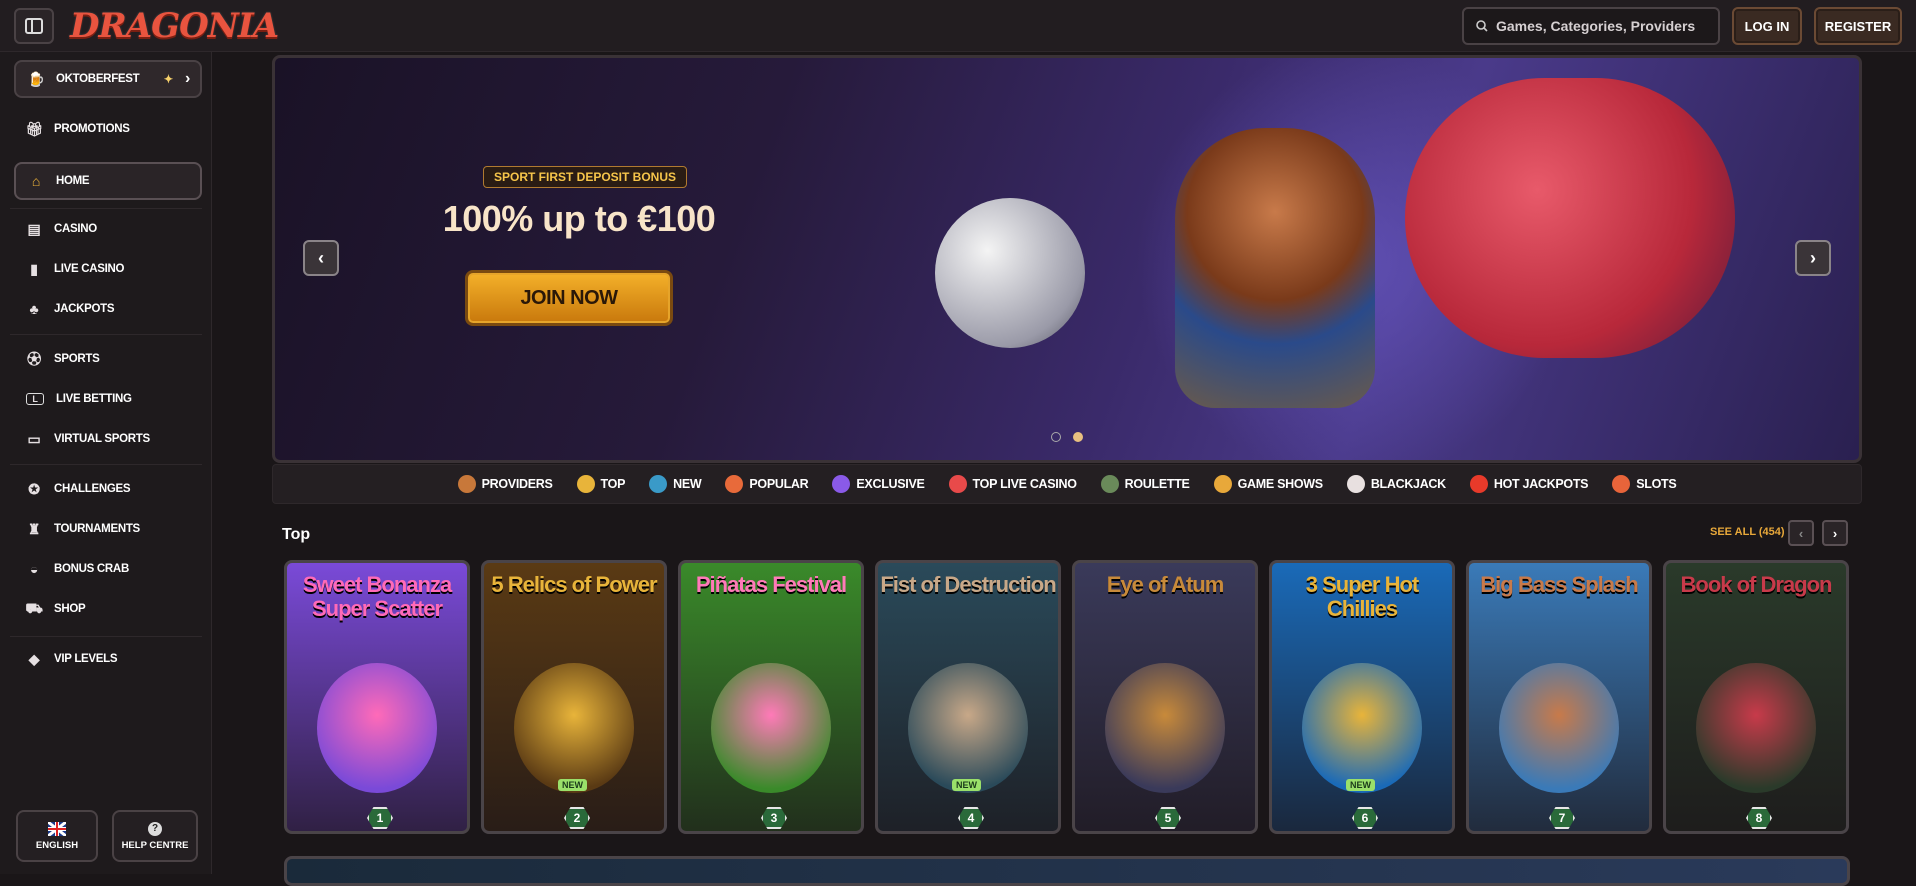 The height and width of the screenshot is (886, 1916). What do you see at coordinates (1408, 484) in the screenshot?
I see `category-label: BLACKJACK` at bounding box center [1408, 484].